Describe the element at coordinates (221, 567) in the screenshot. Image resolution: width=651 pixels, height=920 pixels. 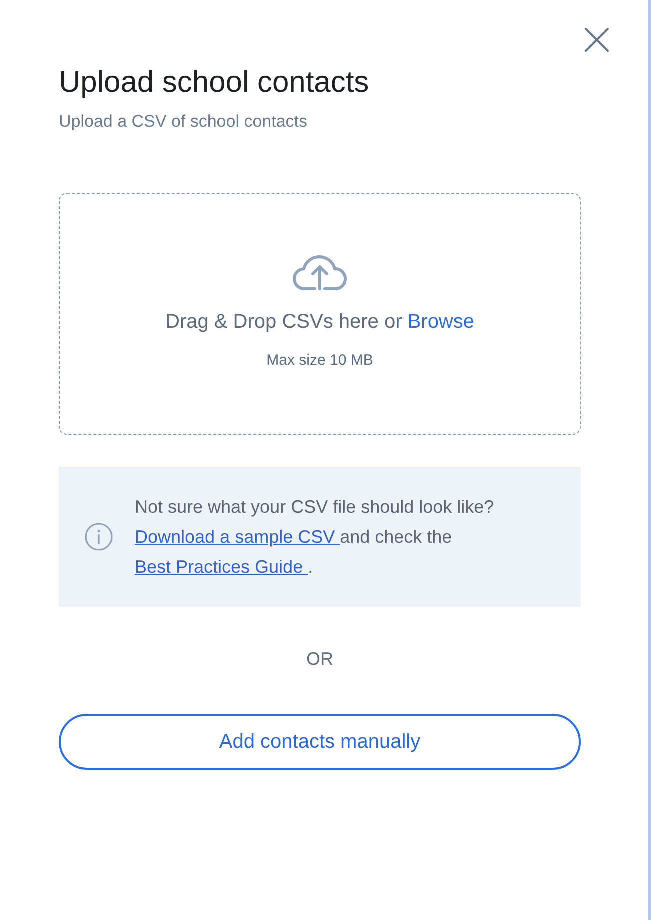
I see `info-link: Best Practices Guide` at that location.